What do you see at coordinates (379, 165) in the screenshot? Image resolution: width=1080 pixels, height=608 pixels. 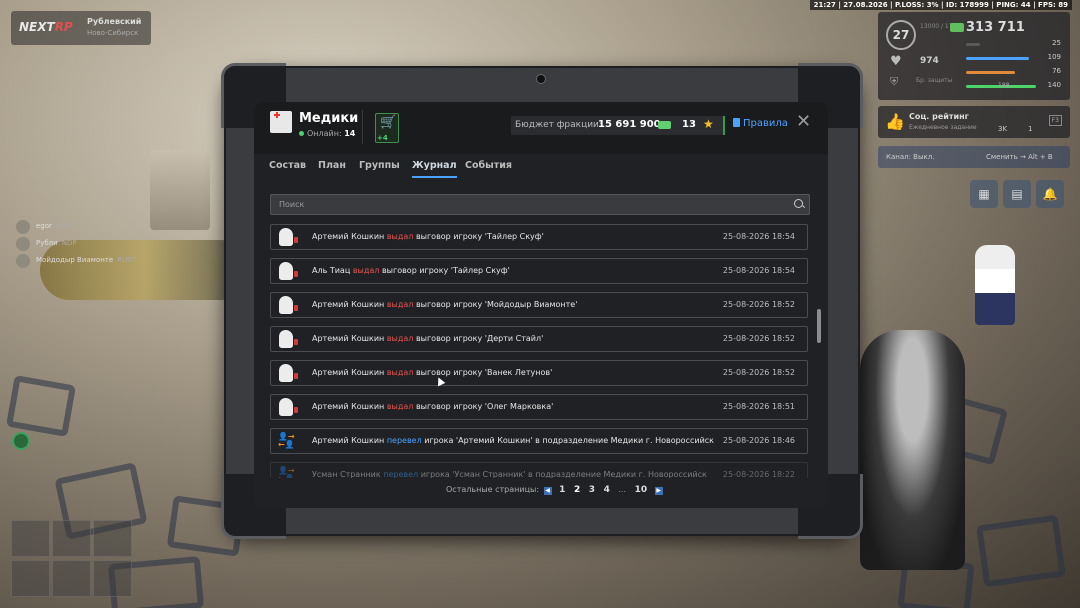 I see `tab-groups: Группы` at bounding box center [379, 165].